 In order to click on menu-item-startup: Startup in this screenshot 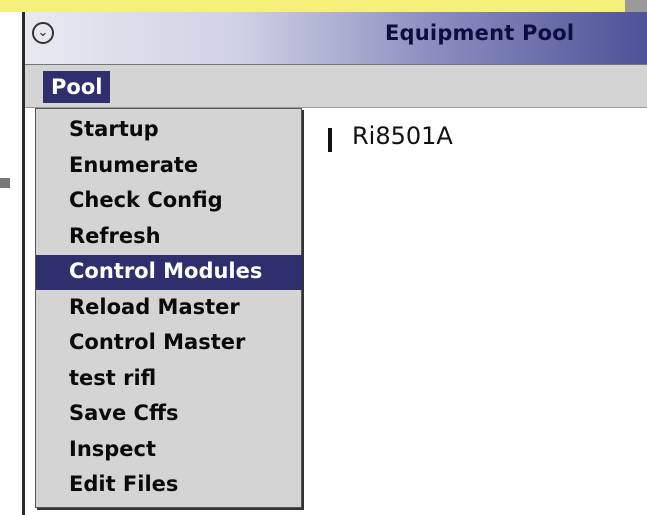, I will do `click(174, 130)`.